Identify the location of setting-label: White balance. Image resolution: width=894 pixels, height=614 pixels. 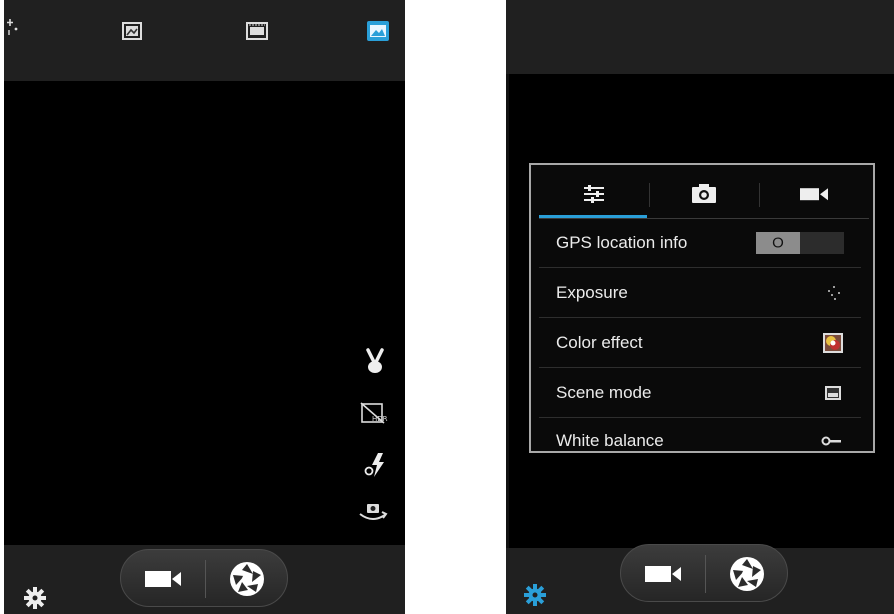
(610, 440).